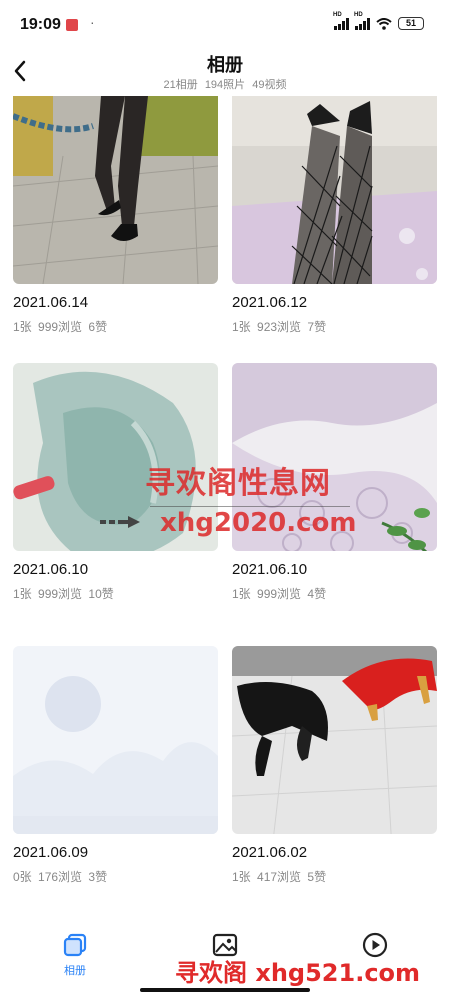  Describe the element at coordinates (115, 876) in the screenshot. I see `album-meta: 0张 176浏览 3赞` at that location.